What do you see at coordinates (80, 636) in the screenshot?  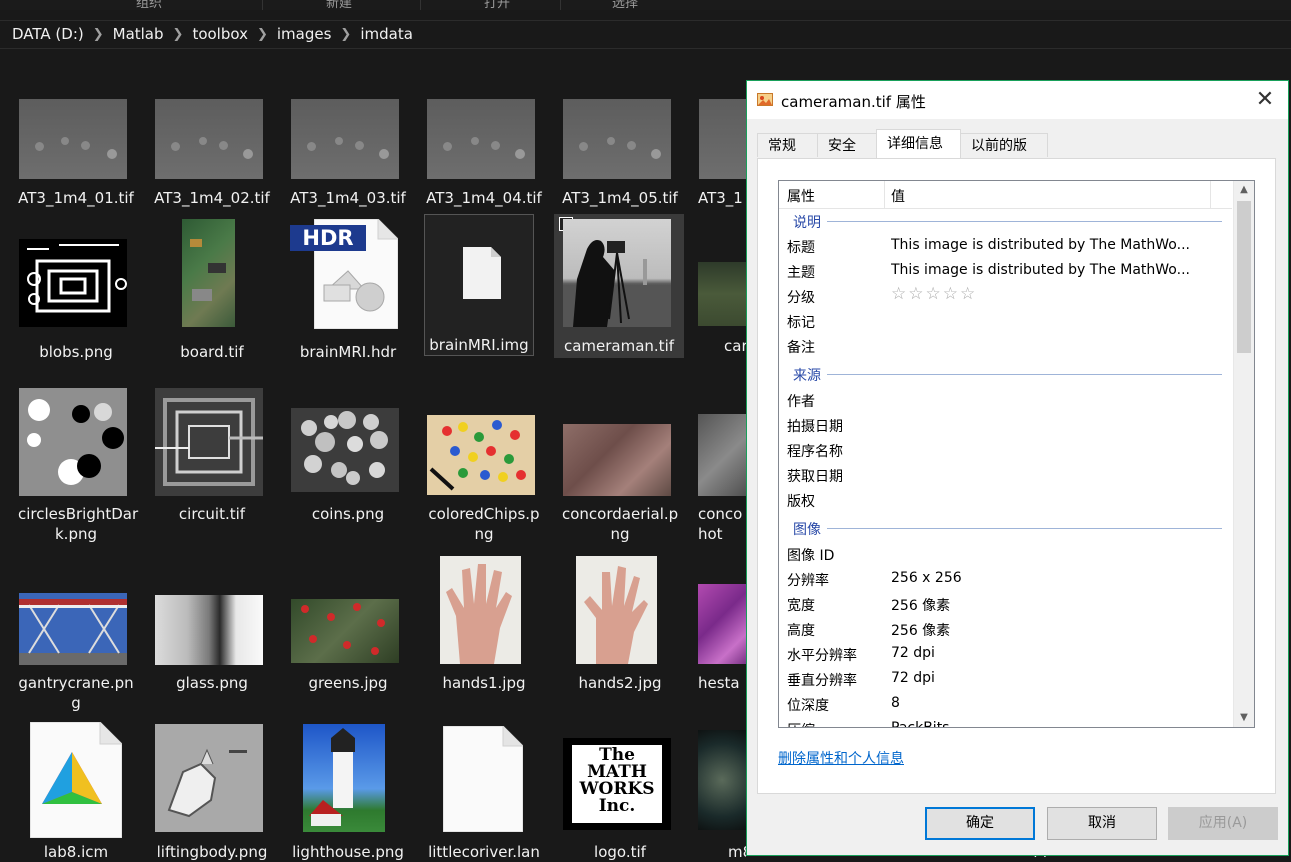 I see `file-item: gantrycrane.pn g` at bounding box center [80, 636].